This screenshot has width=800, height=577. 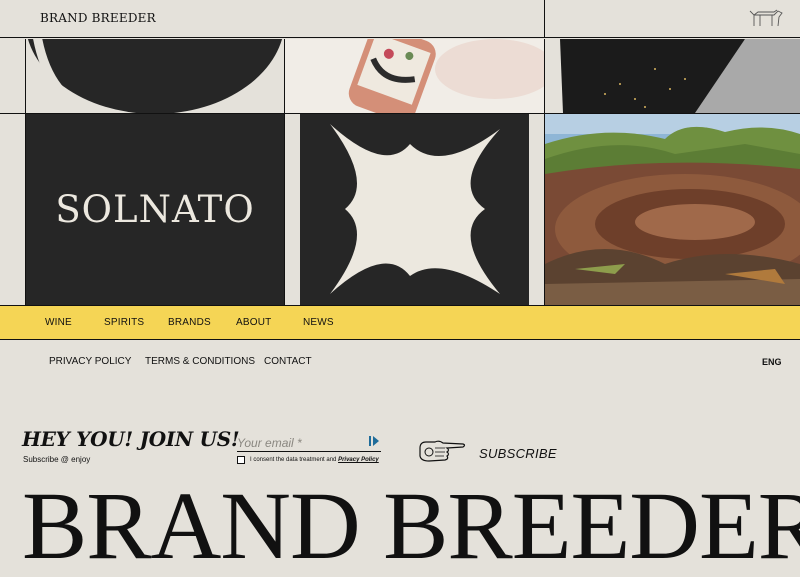 I want to click on nav-item-about: ABOUT, so click(x=253, y=322).